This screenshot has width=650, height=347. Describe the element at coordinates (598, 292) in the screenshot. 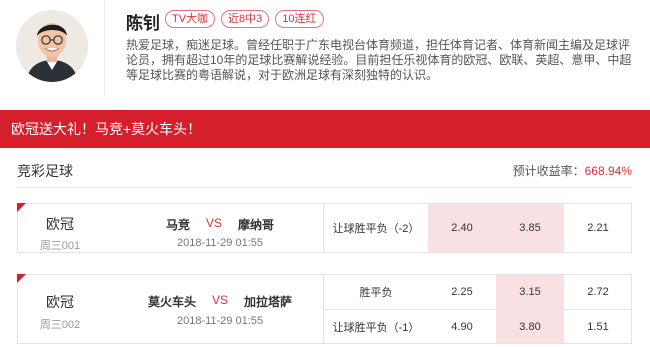

I see `odds-away: 2.72` at that location.